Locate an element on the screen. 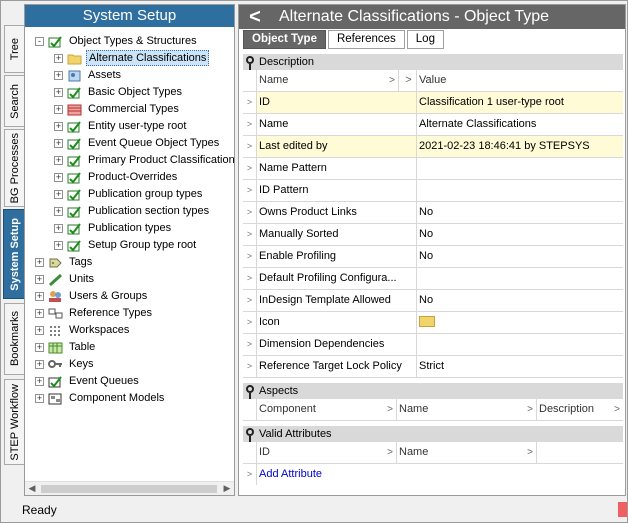  tab-object-type: Object Type is located at coordinates (284, 39).